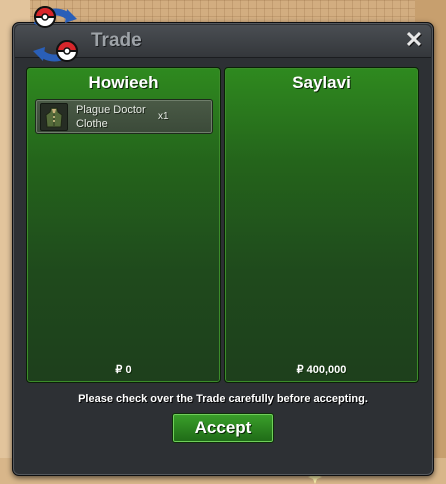 The width and height of the screenshot is (446, 484). Describe the element at coordinates (111, 117) in the screenshot. I see `item-name: Plague Doctor Clothe` at that location.